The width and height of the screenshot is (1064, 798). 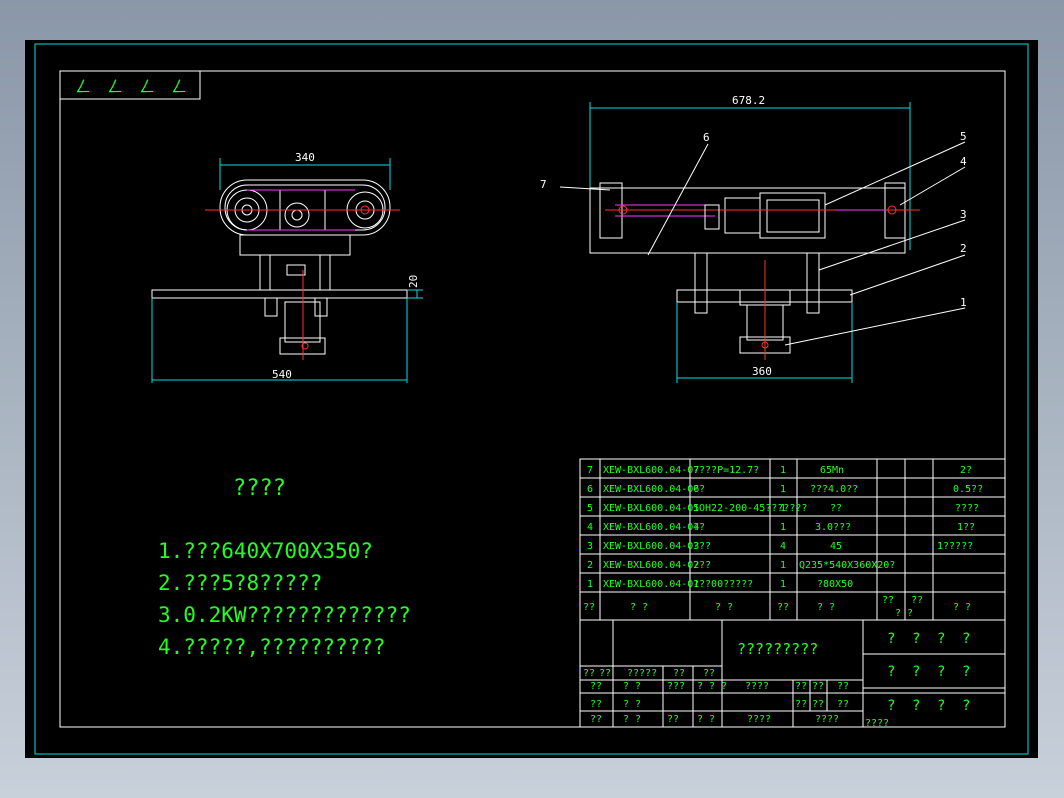 I want to click on balloon-6: 6, so click(x=706, y=137).